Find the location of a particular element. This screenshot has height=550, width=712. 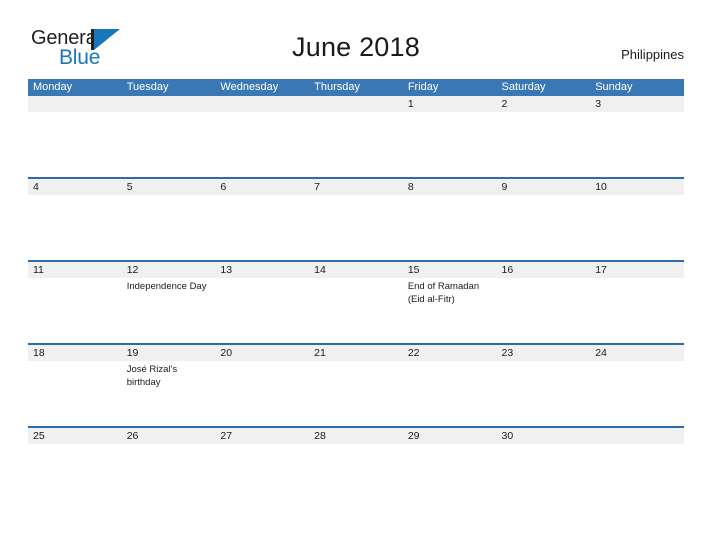

date-cell: 11 is located at coordinates (75, 270).